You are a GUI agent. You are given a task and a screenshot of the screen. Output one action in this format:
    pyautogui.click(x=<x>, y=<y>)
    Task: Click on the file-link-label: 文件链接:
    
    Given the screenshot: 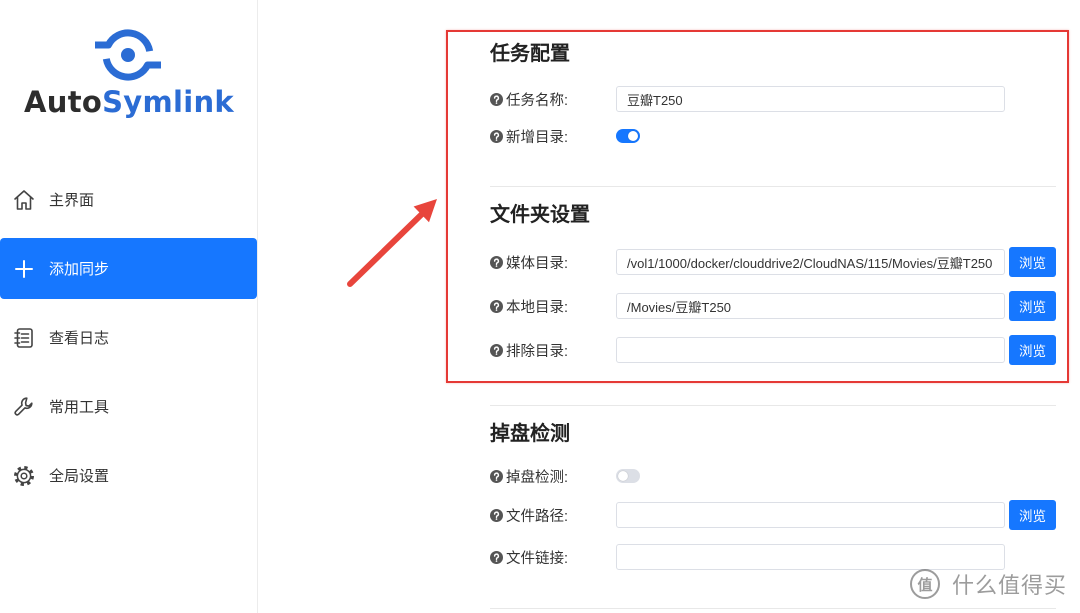 What is the action you would take?
    pyautogui.click(x=529, y=557)
    